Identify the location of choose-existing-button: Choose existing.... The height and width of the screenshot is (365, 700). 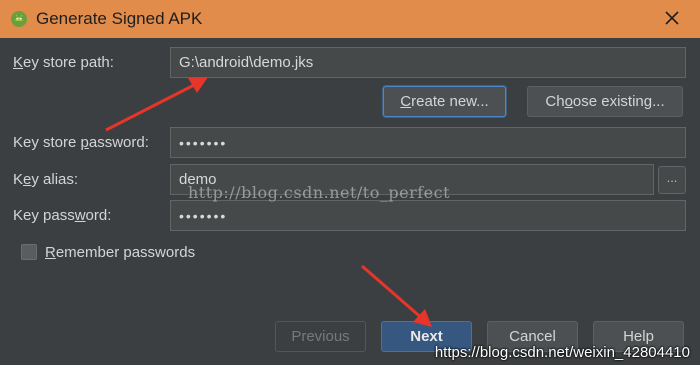
(605, 101).